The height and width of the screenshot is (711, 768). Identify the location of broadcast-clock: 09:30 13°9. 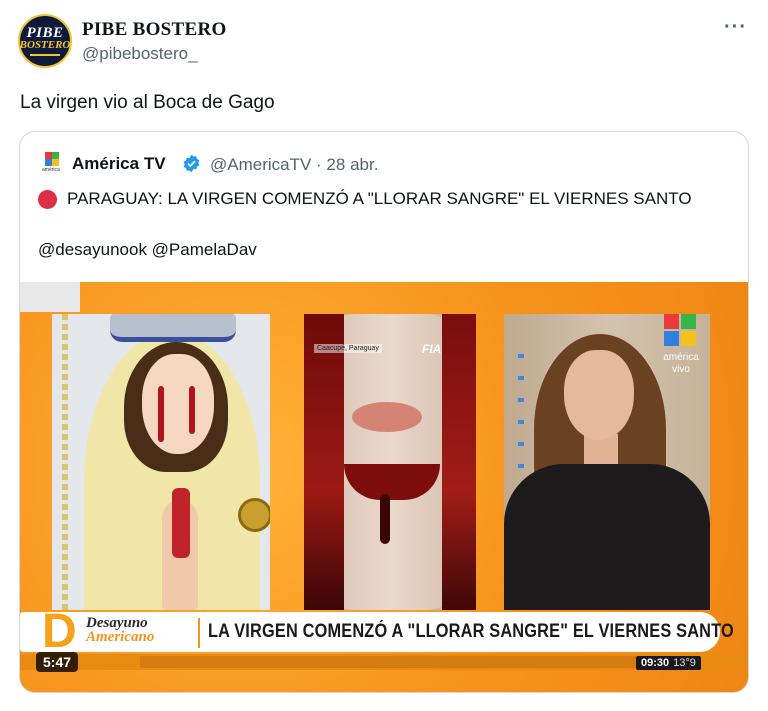
(668, 663).